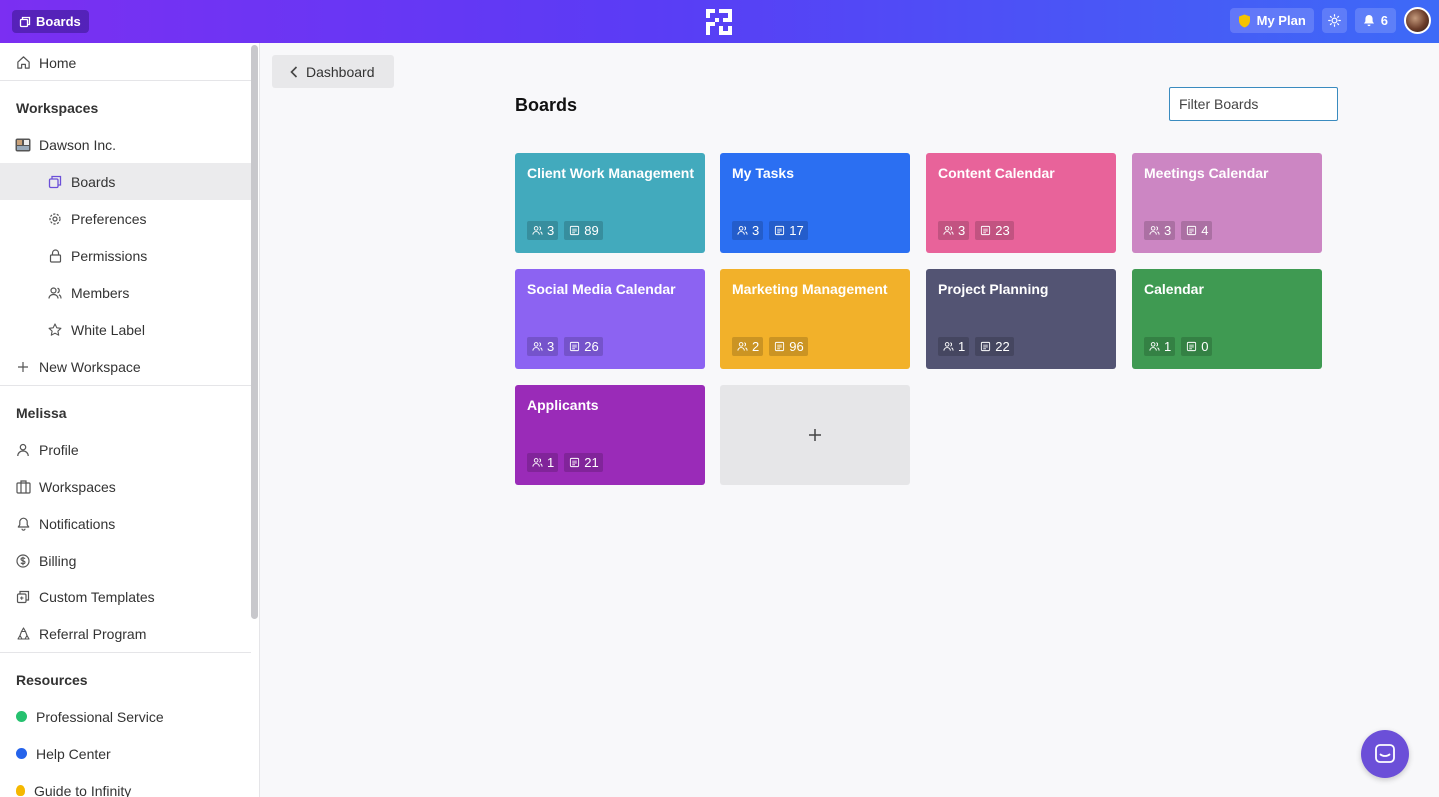 This screenshot has width=1439, height=797. What do you see at coordinates (591, 230) in the screenshot?
I see `items-count: 89` at bounding box center [591, 230].